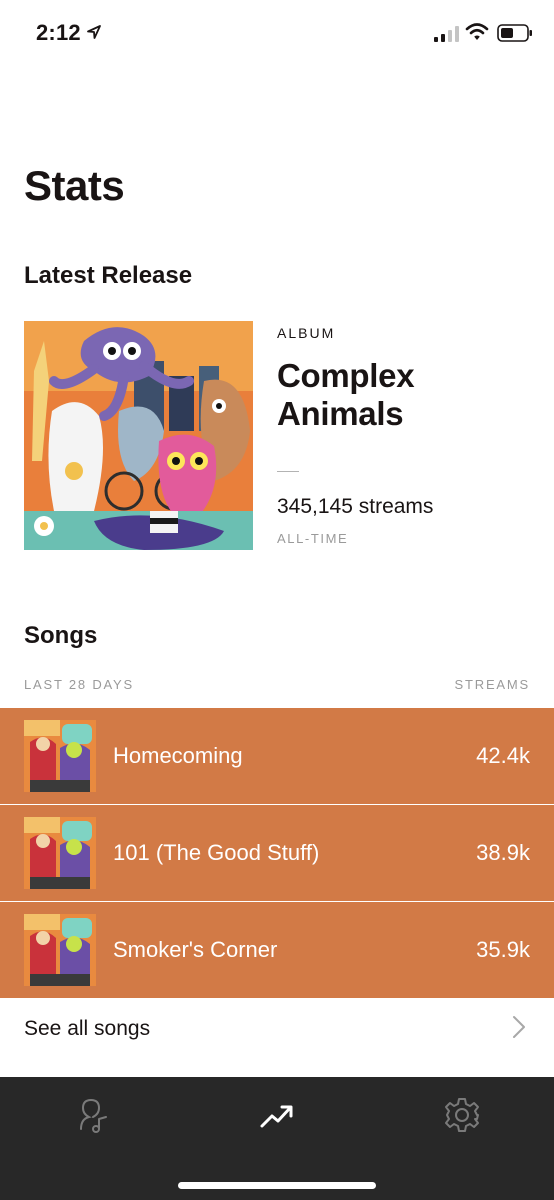 Image resolution: width=554 pixels, height=1200 pixels. What do you see at coordinates (94, 32) in the screenshot?
I see `location-arrow-icon` at bounding box center [94, 32].